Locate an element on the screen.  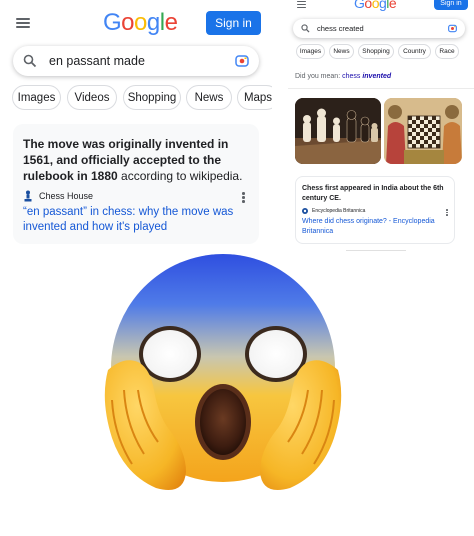
search-tabs: Images Videos Shopping News Maps is located at coordinates (142, 97).